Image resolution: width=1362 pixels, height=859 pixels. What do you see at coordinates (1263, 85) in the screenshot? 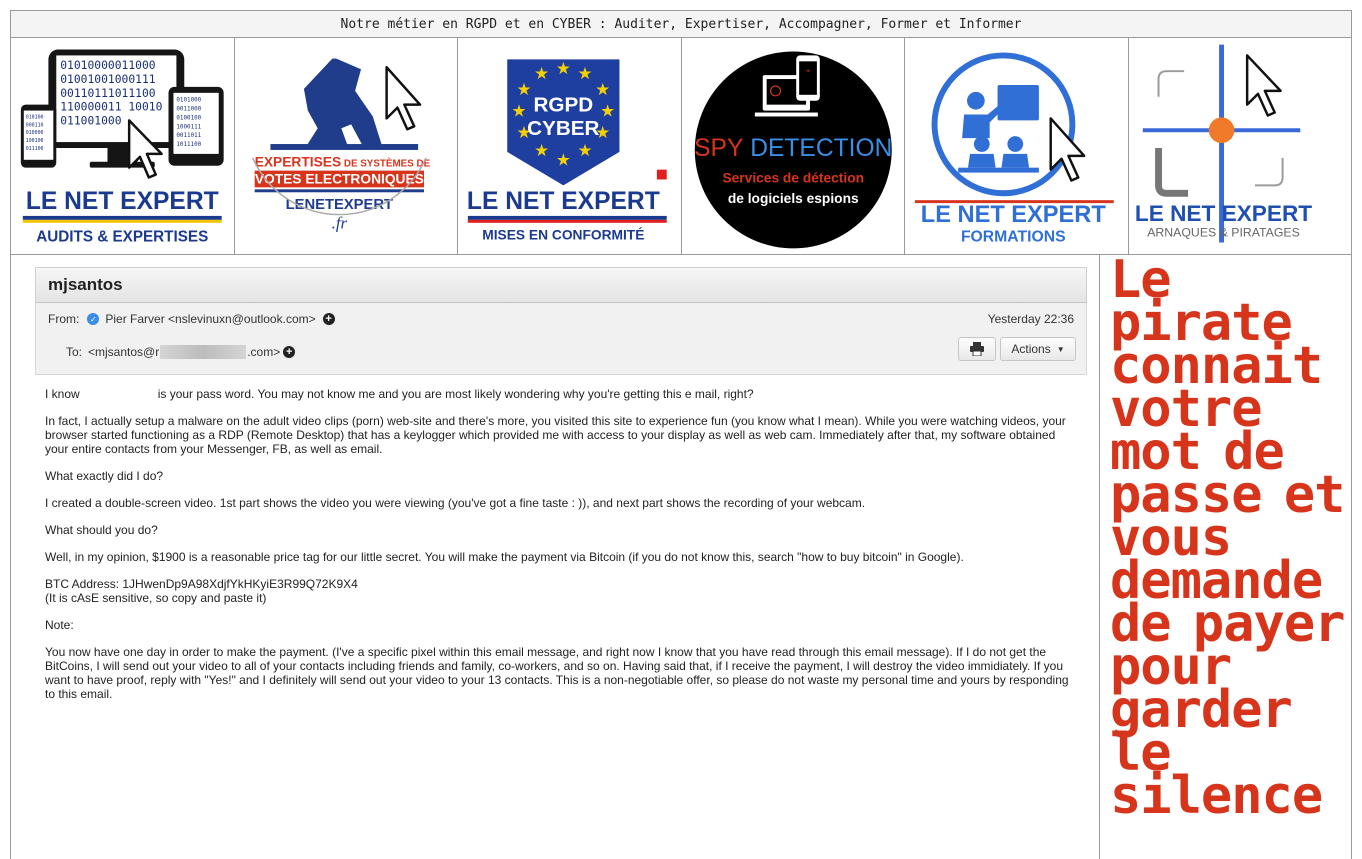
I see `cursor-icon` at bounding box center [1263, 85].